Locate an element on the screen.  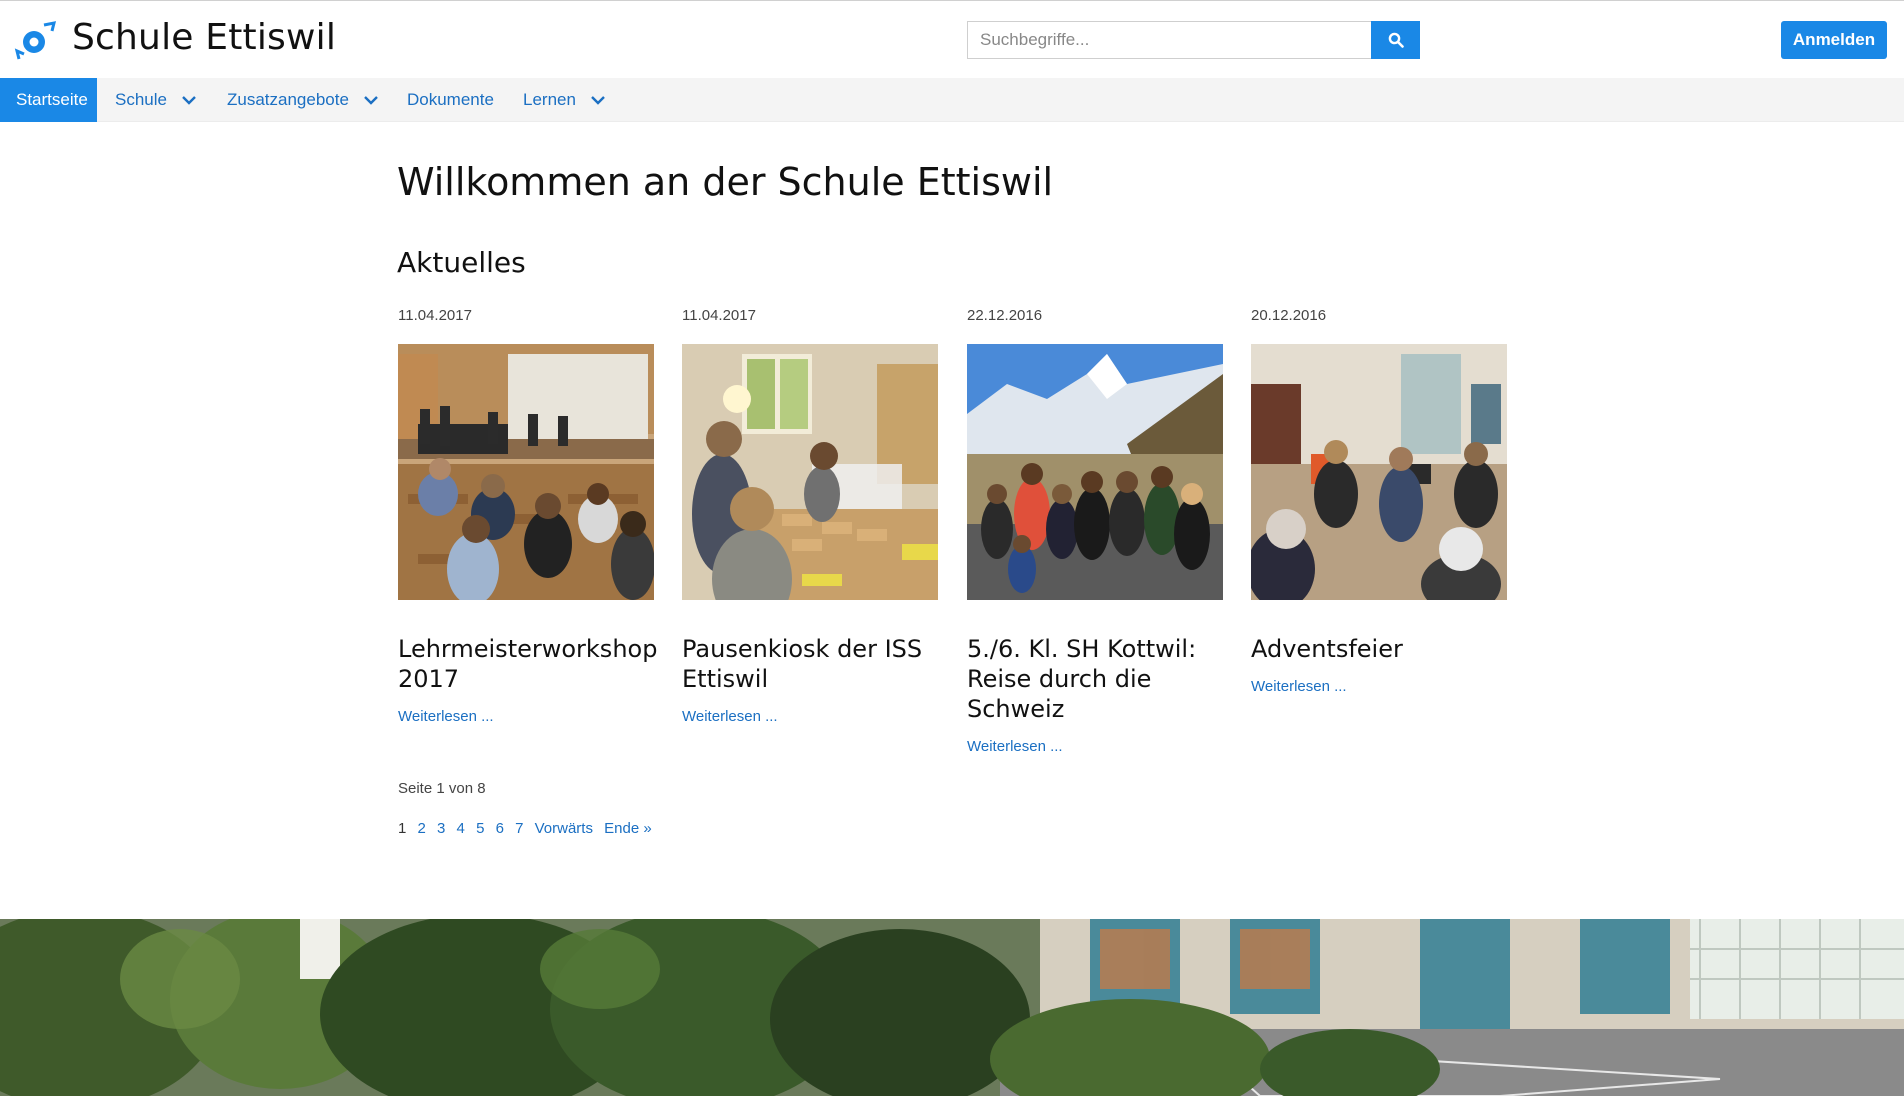
article-title: Lehrmeisterworkshop 2017 is located at coordinates (527, 664).